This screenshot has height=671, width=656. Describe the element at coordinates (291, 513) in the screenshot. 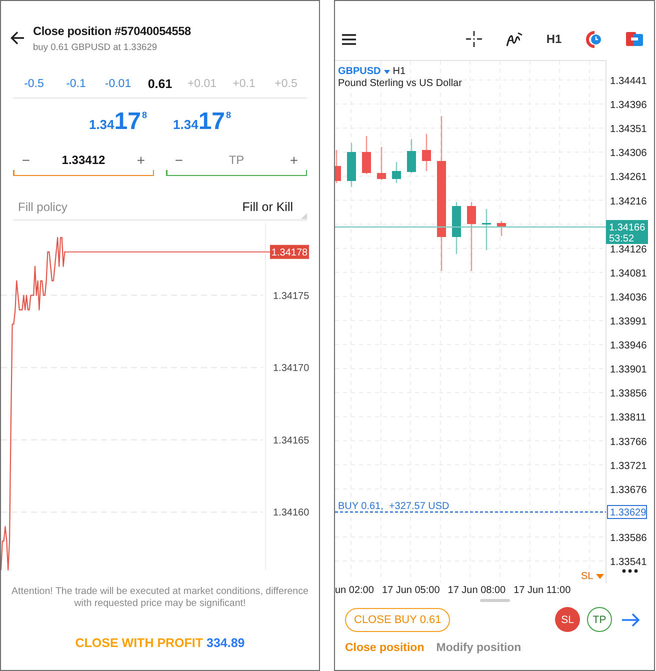

I see `price-axis-label: 1.34160` at that location.